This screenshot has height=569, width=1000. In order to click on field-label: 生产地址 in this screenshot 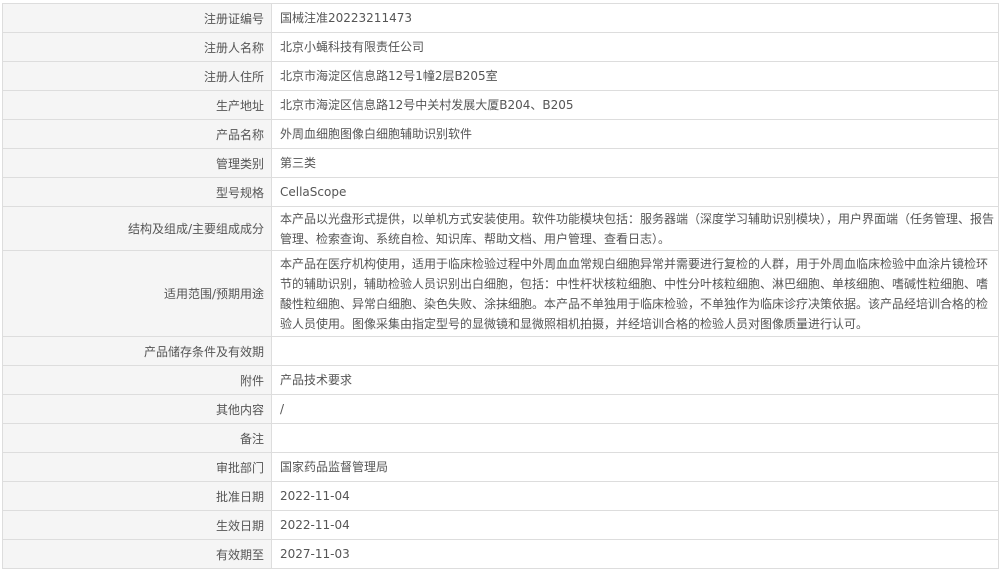, I will do `click(137, 105)`.